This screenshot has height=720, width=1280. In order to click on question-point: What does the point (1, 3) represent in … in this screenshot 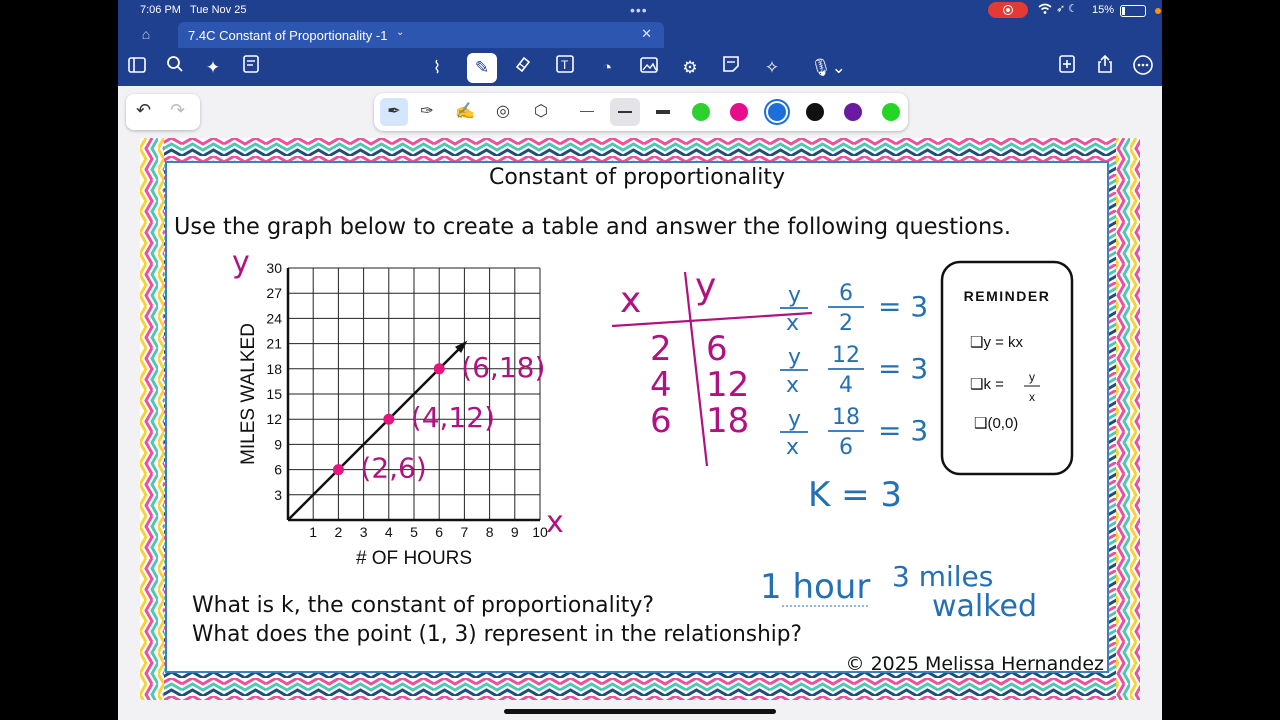, I will do `click(497, 634)`.